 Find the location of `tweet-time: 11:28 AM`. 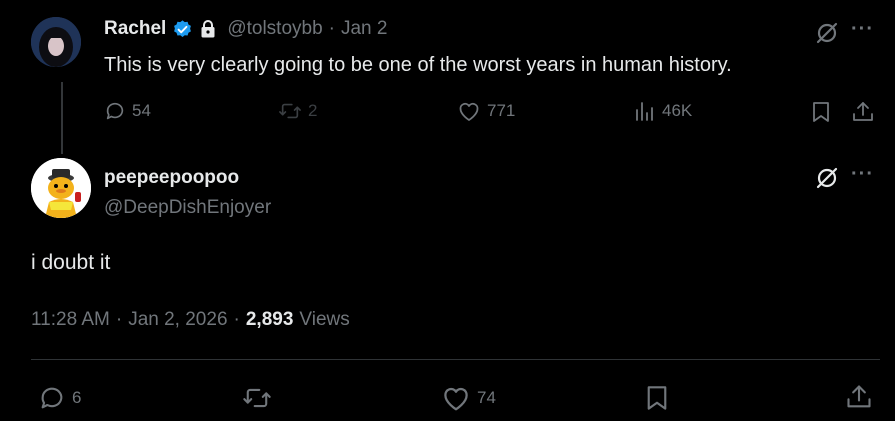

tweet-time: 11:28 AM is located at coordinates (70, 320).